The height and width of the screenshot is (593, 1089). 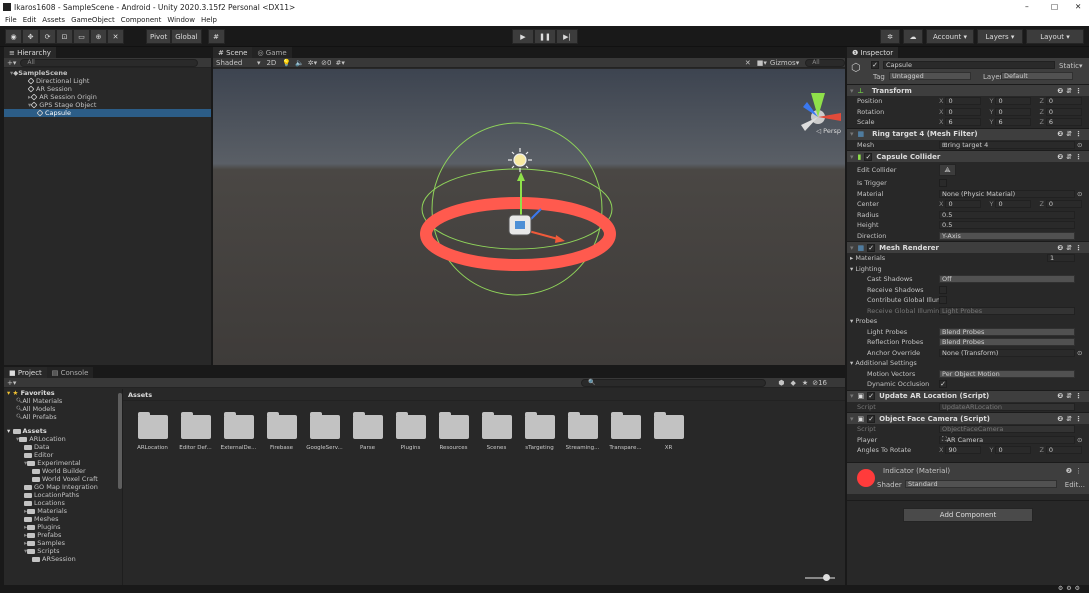 I want to click on project-tree-item: LocationPaths, so click(x=62, y=495).